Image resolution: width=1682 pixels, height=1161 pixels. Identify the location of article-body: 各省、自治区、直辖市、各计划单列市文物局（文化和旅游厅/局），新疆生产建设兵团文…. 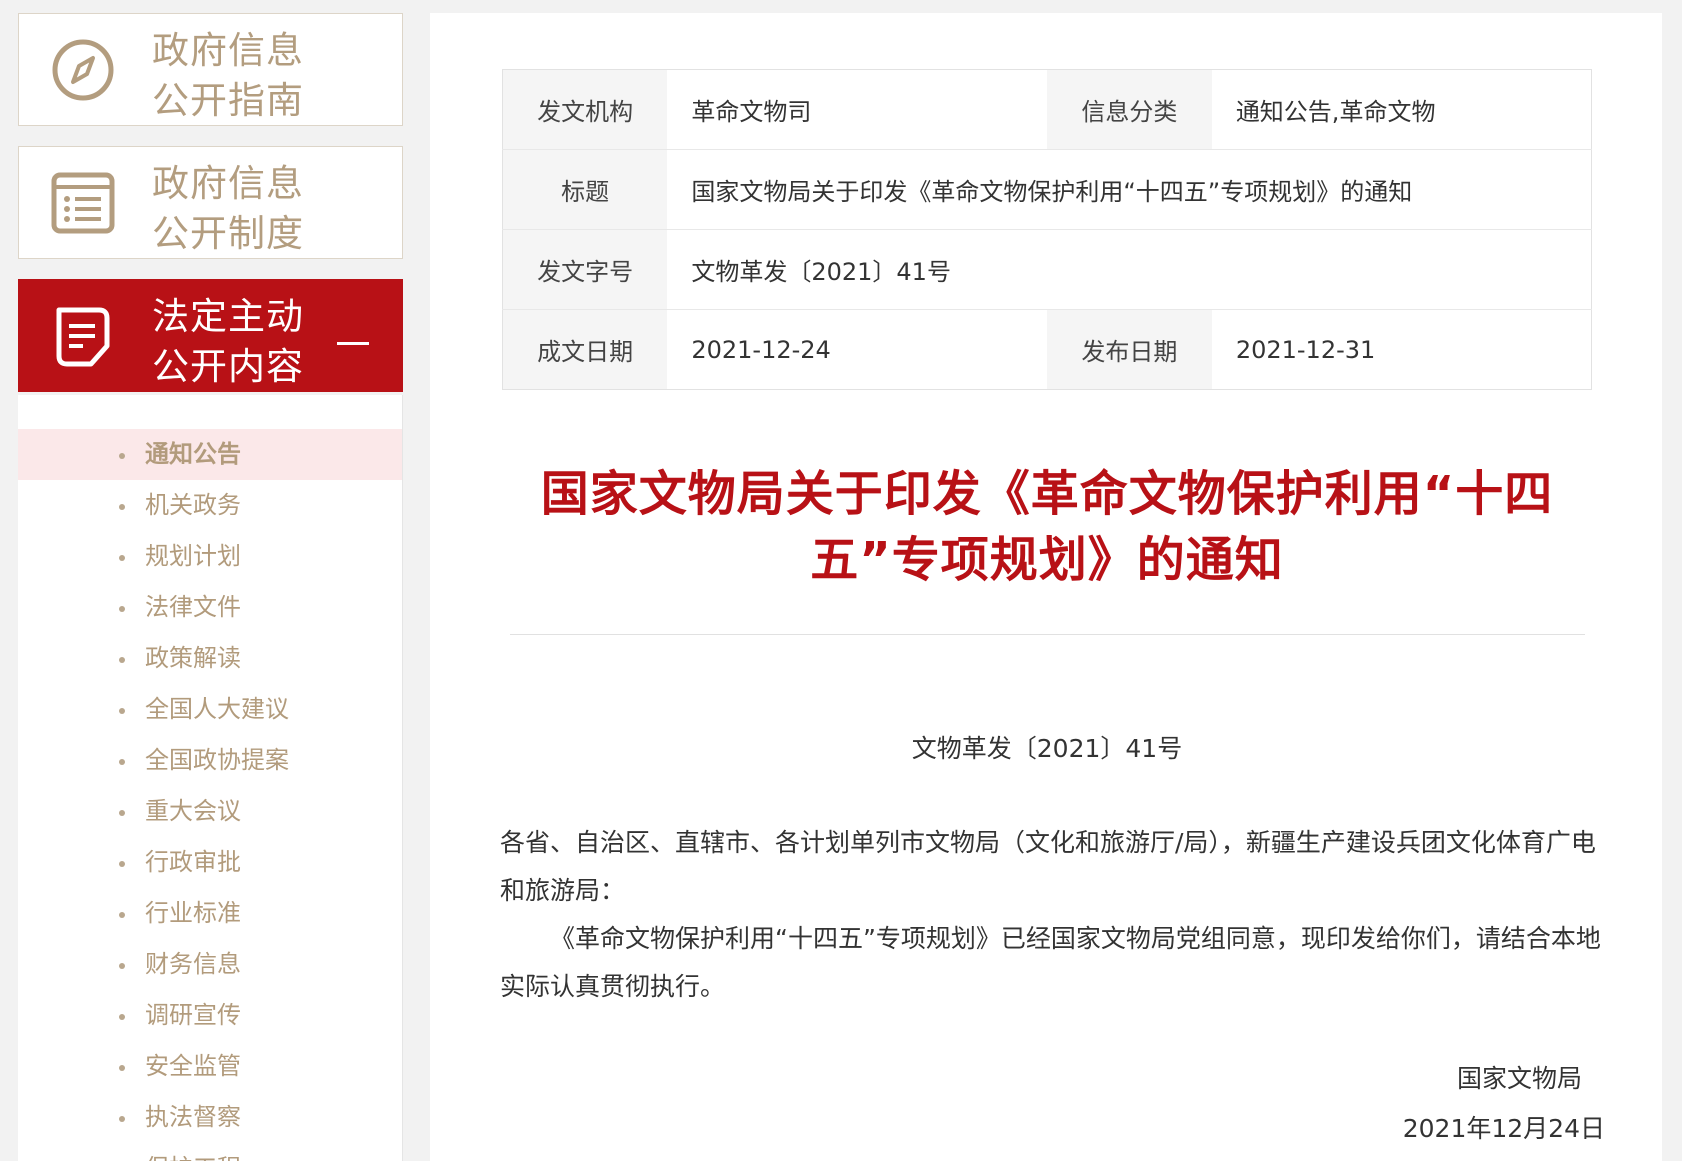
(1055, 915).